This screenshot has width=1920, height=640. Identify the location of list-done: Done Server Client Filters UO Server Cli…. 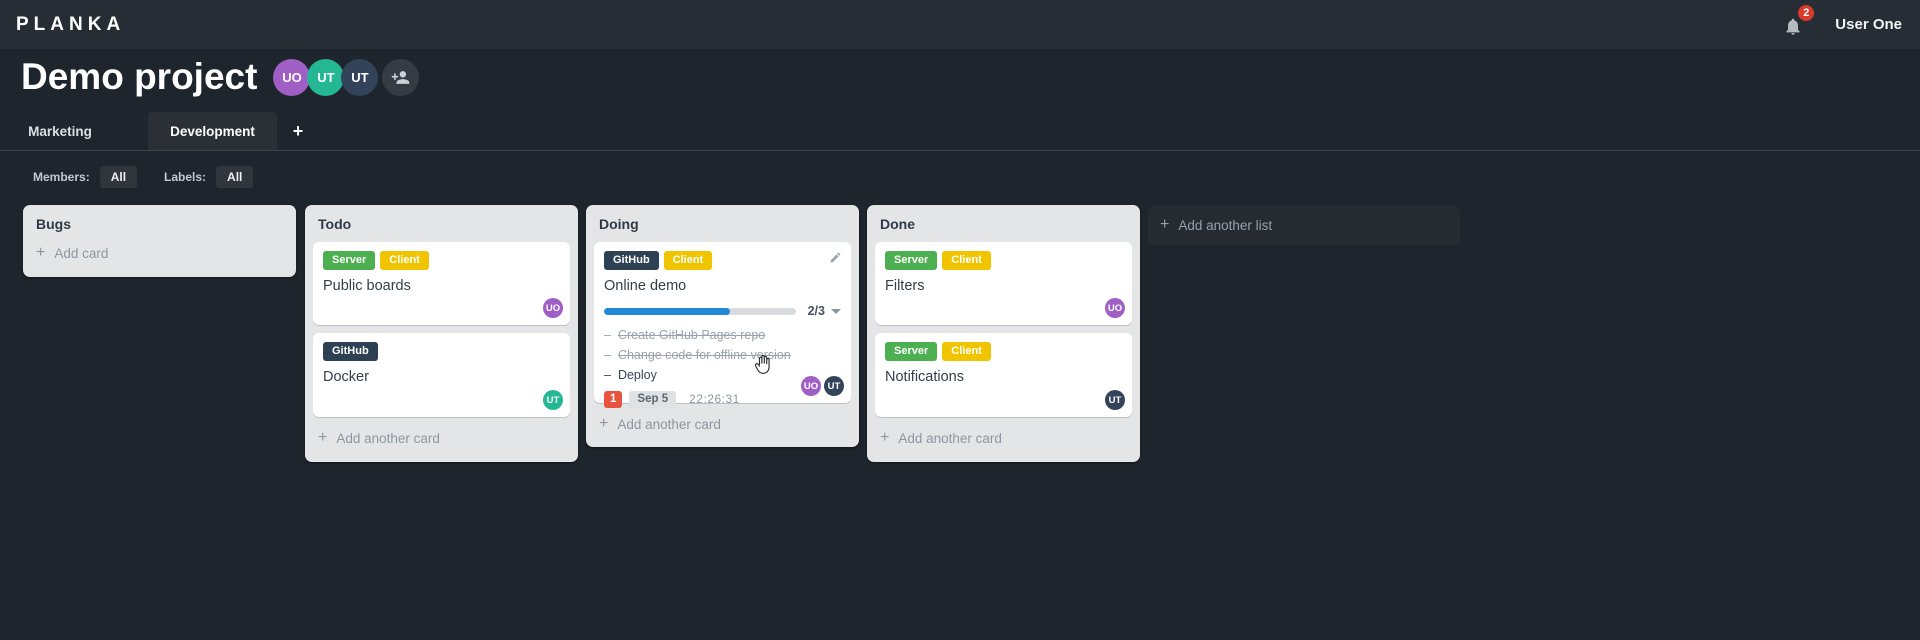
(1003, 333).